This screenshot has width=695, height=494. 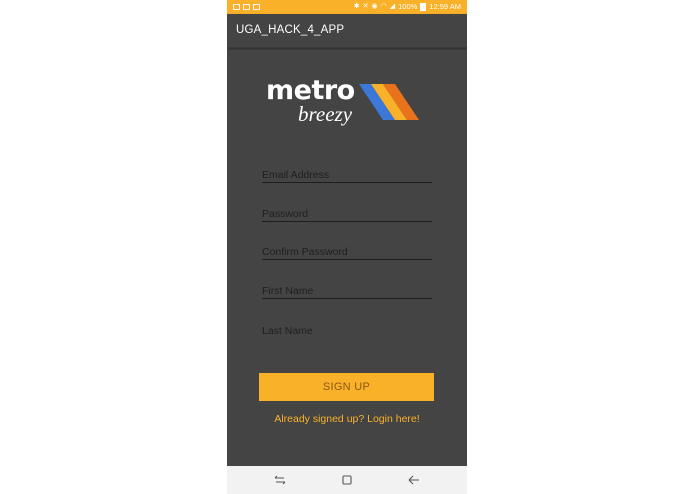 What do you see at coordinates (347, 182) in the screenshot?
I see `email-underline` at bounding box center [347, 182].